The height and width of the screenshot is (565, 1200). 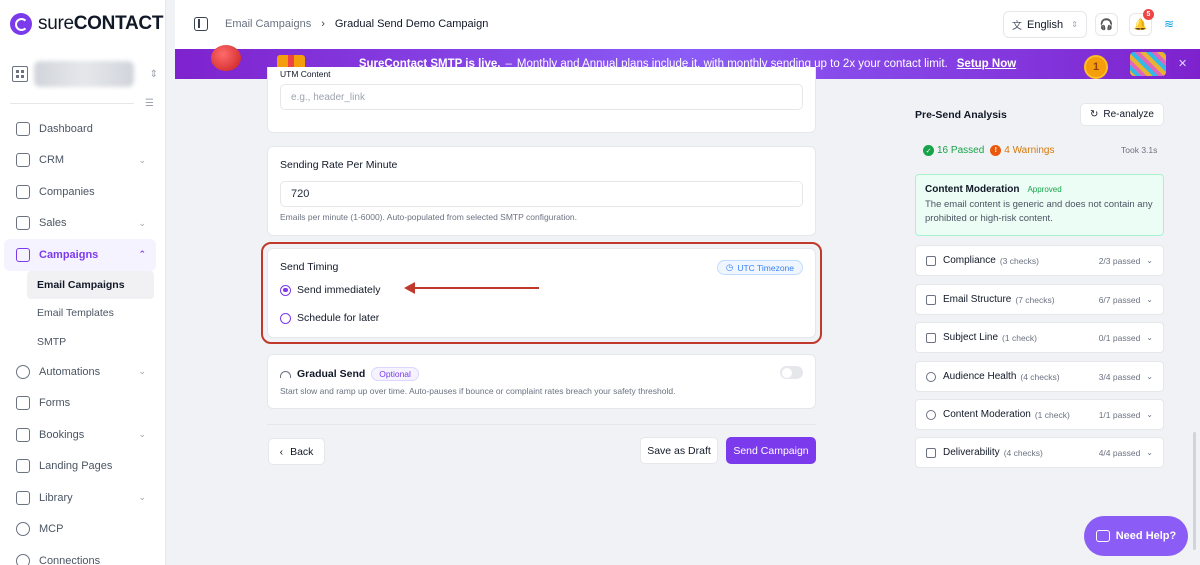 I want to click on sidebar-collapse-icon: ☰, so click(x=152, y=104).